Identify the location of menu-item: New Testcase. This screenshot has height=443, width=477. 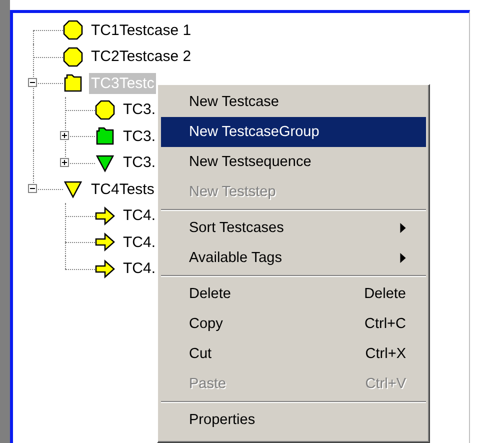
(293, 102).